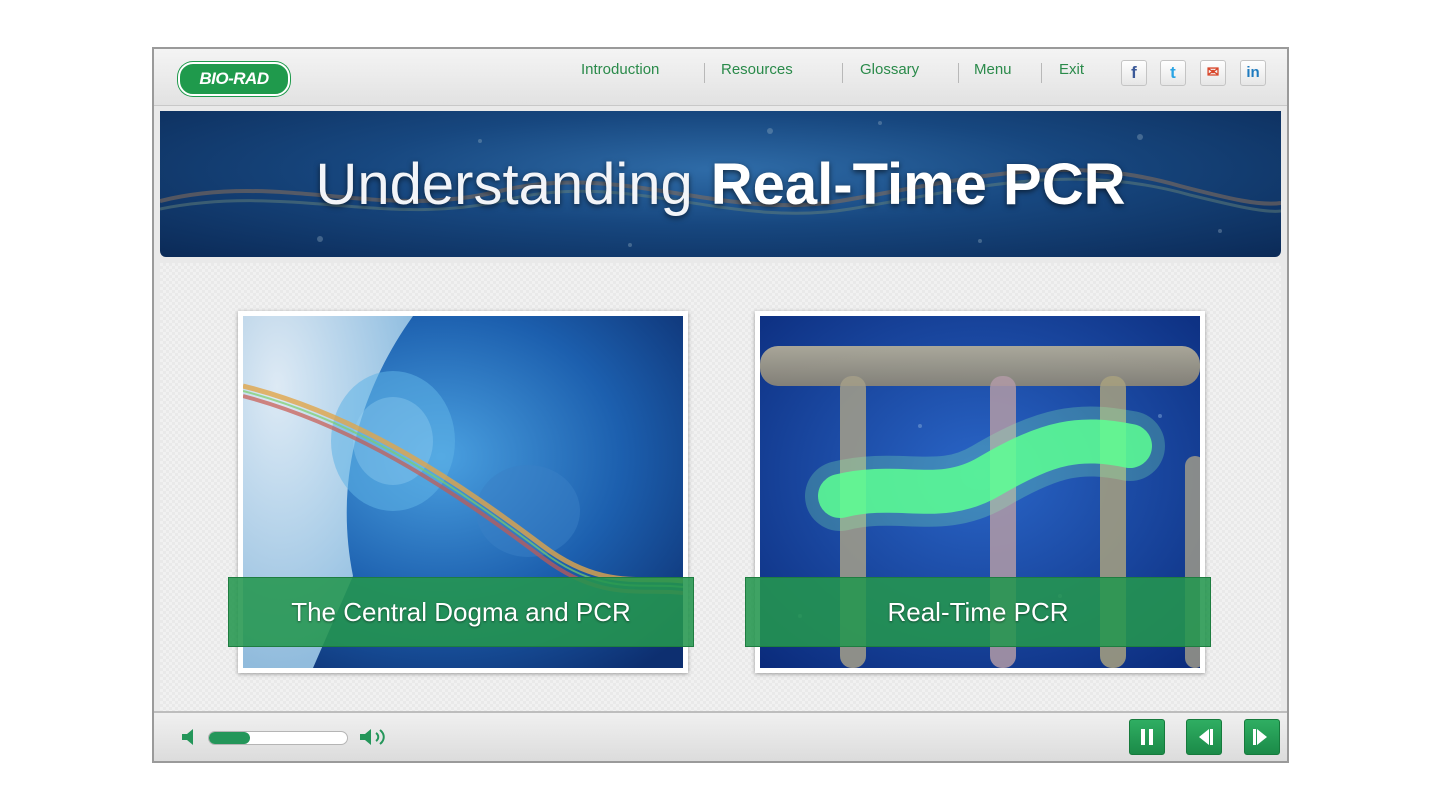  What do you see at coordinates (1173, 73) in the screenshot?
I see `twitter-icon: t` at bounding box center [1173, 73].